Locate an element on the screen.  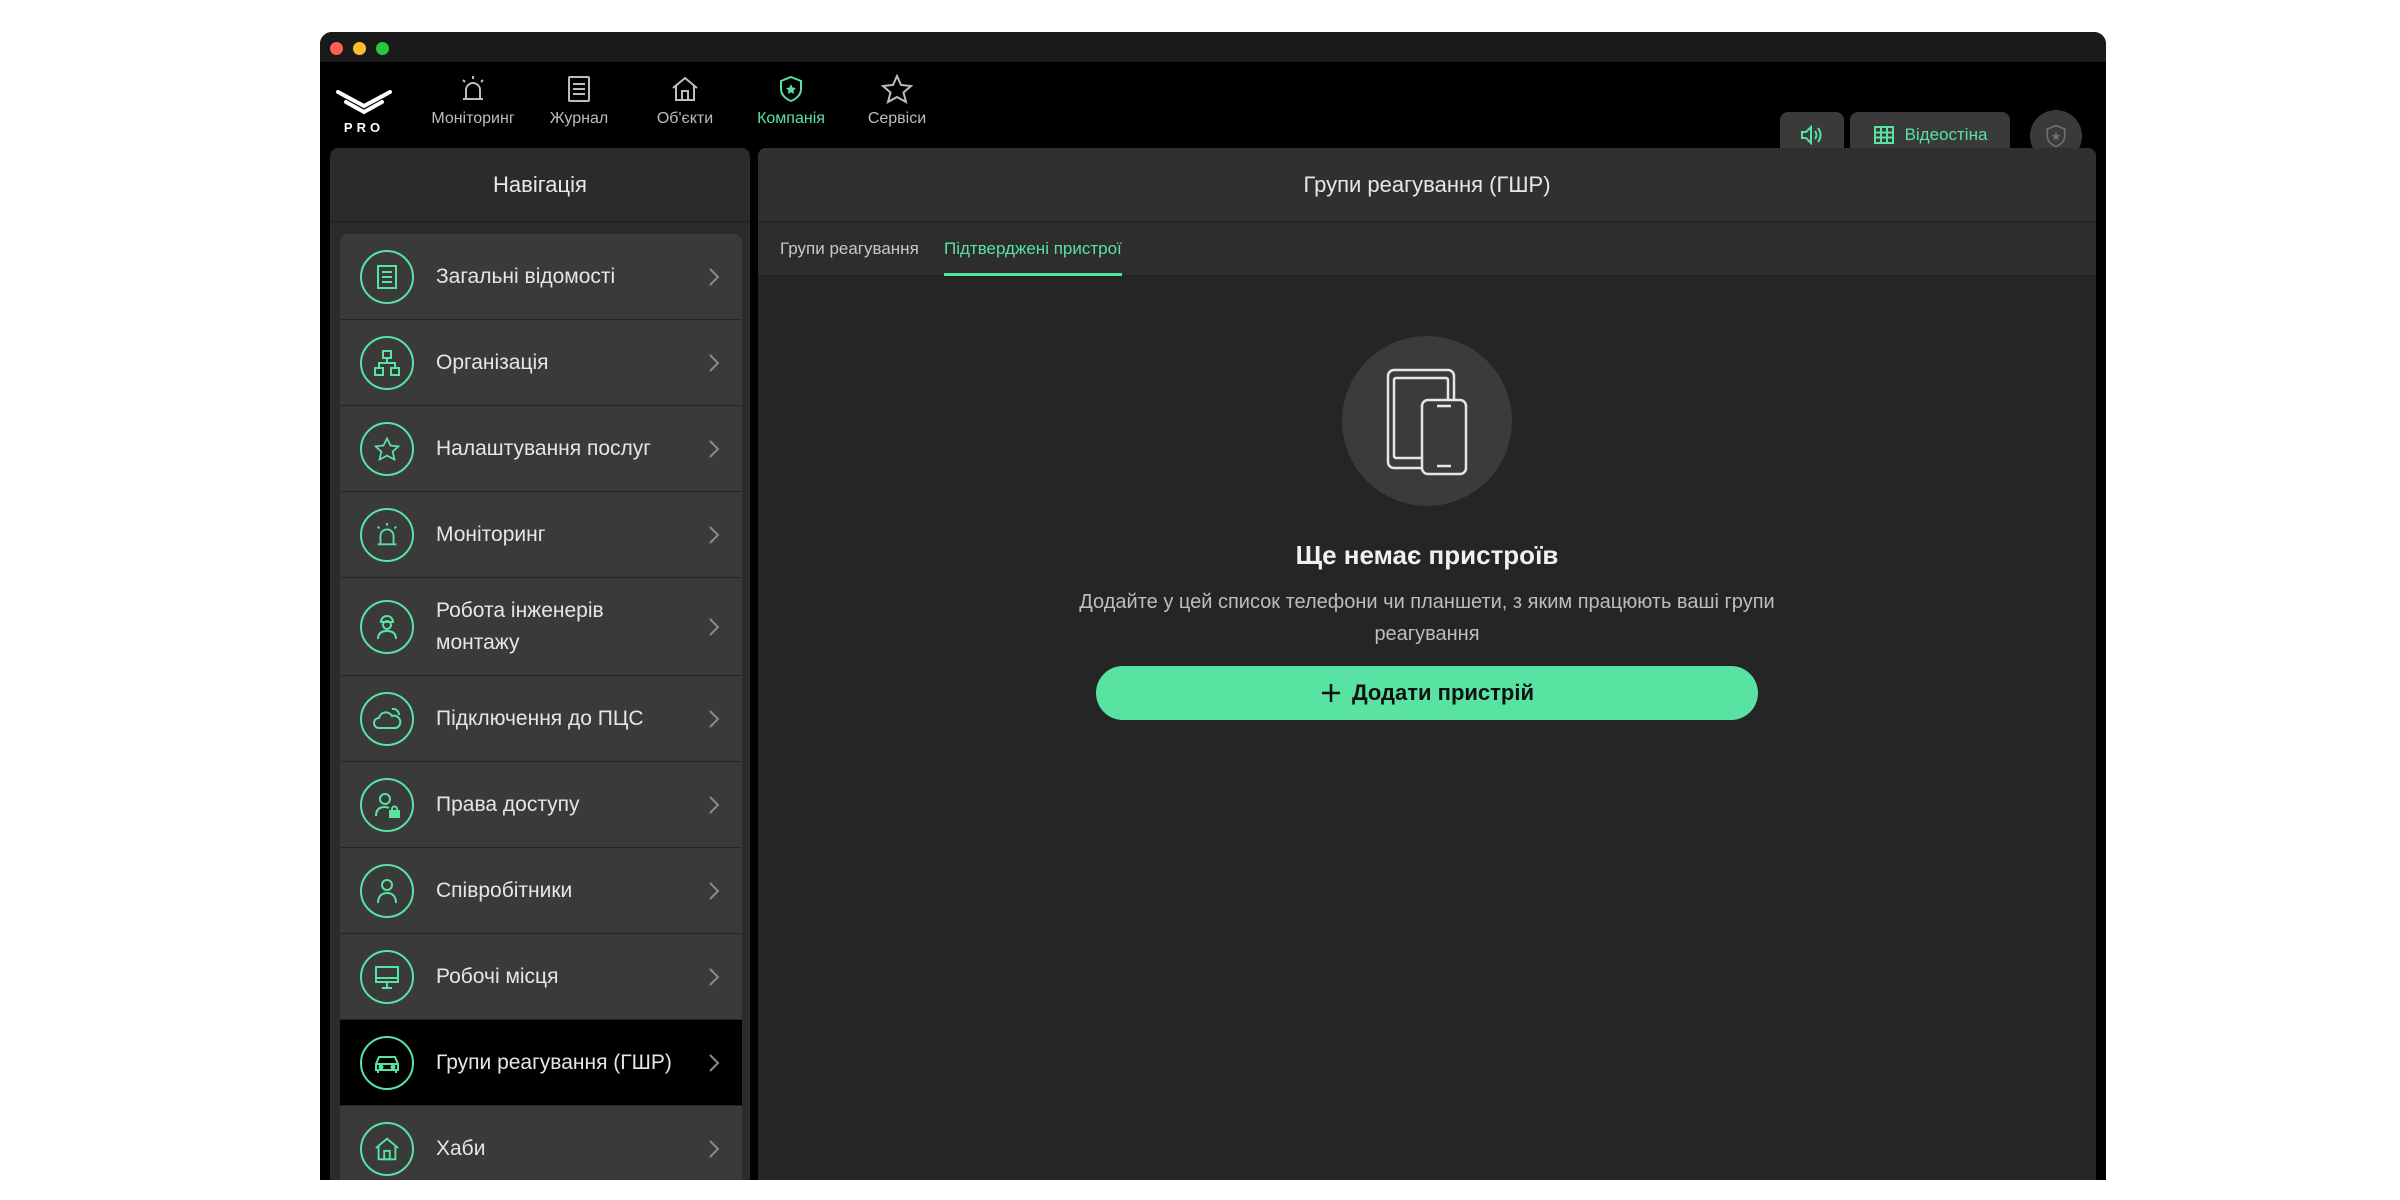
tab-confirmed-devices: Підтверджені пристрої is located at coordinates (1033, 249).